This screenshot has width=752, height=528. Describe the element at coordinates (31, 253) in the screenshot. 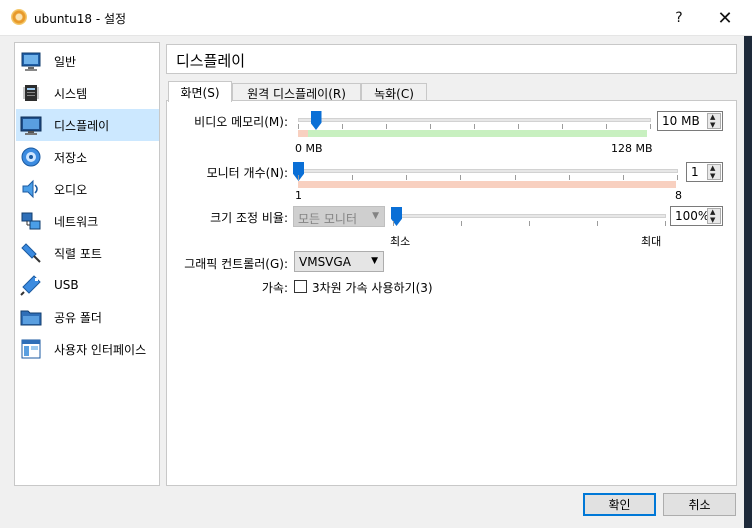

I see `serial-port-icon` at that location.